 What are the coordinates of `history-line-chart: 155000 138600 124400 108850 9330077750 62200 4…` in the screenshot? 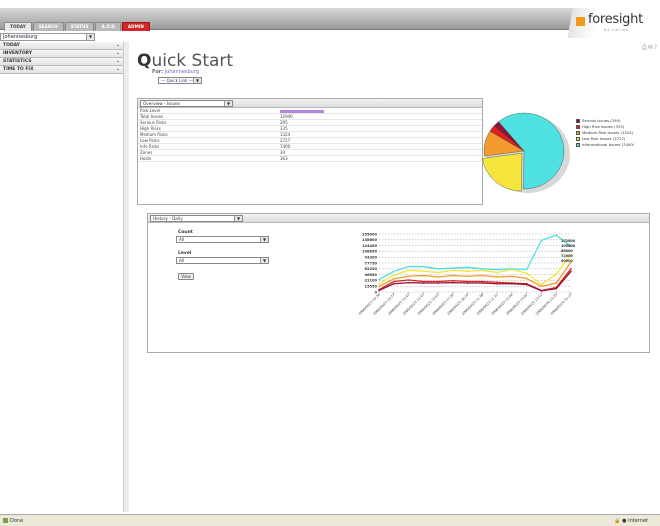 It's located at (467, 274).